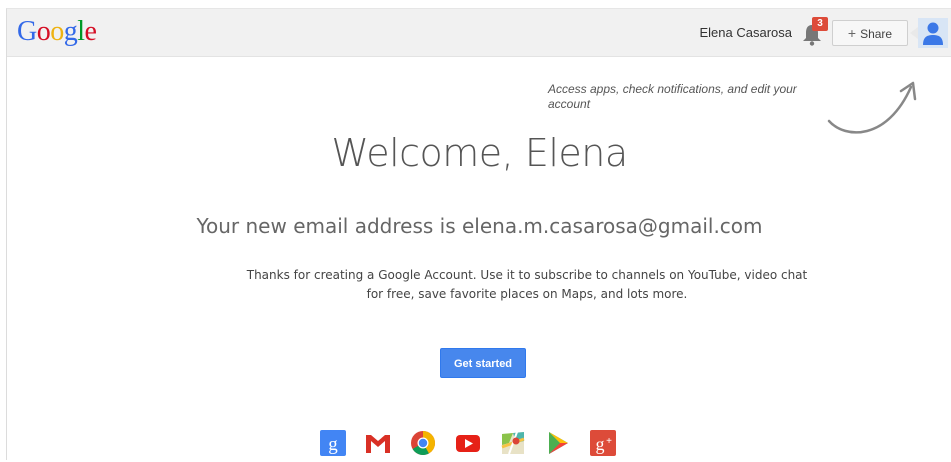  What do you see at coordinates (484, 444) in the screenshot?
I see `google-apps-row: g g +` at bounding box center [484, 444].